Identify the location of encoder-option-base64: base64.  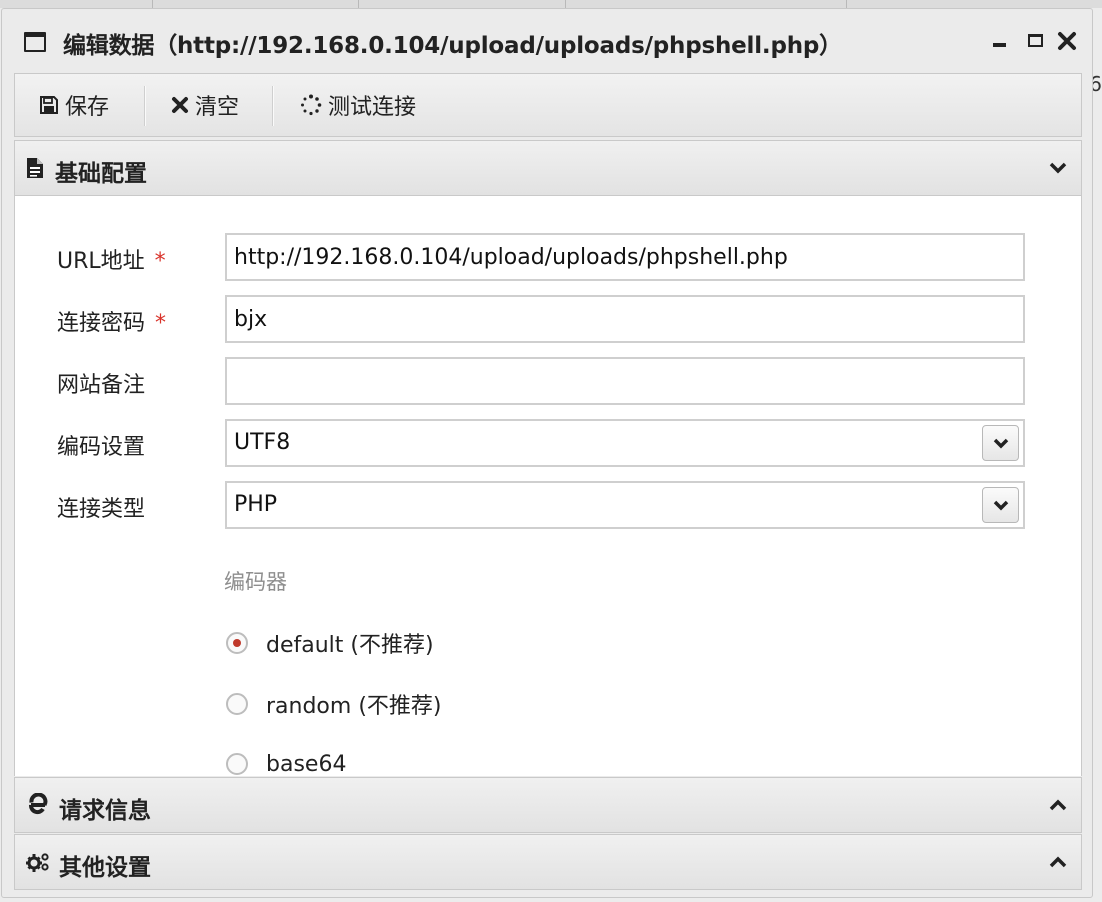
(286, 762).